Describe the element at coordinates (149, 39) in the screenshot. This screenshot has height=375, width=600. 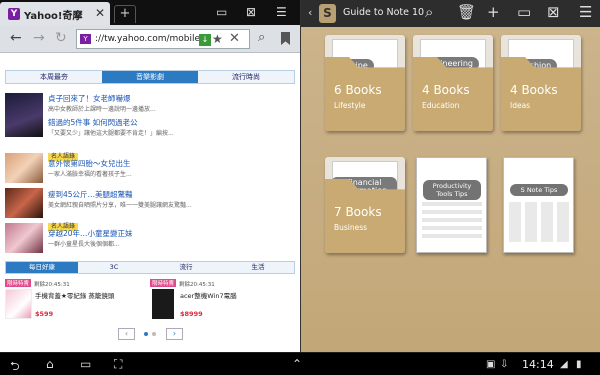
I see `url-text: ://tw.yahoo.com/mobile/` at that location.